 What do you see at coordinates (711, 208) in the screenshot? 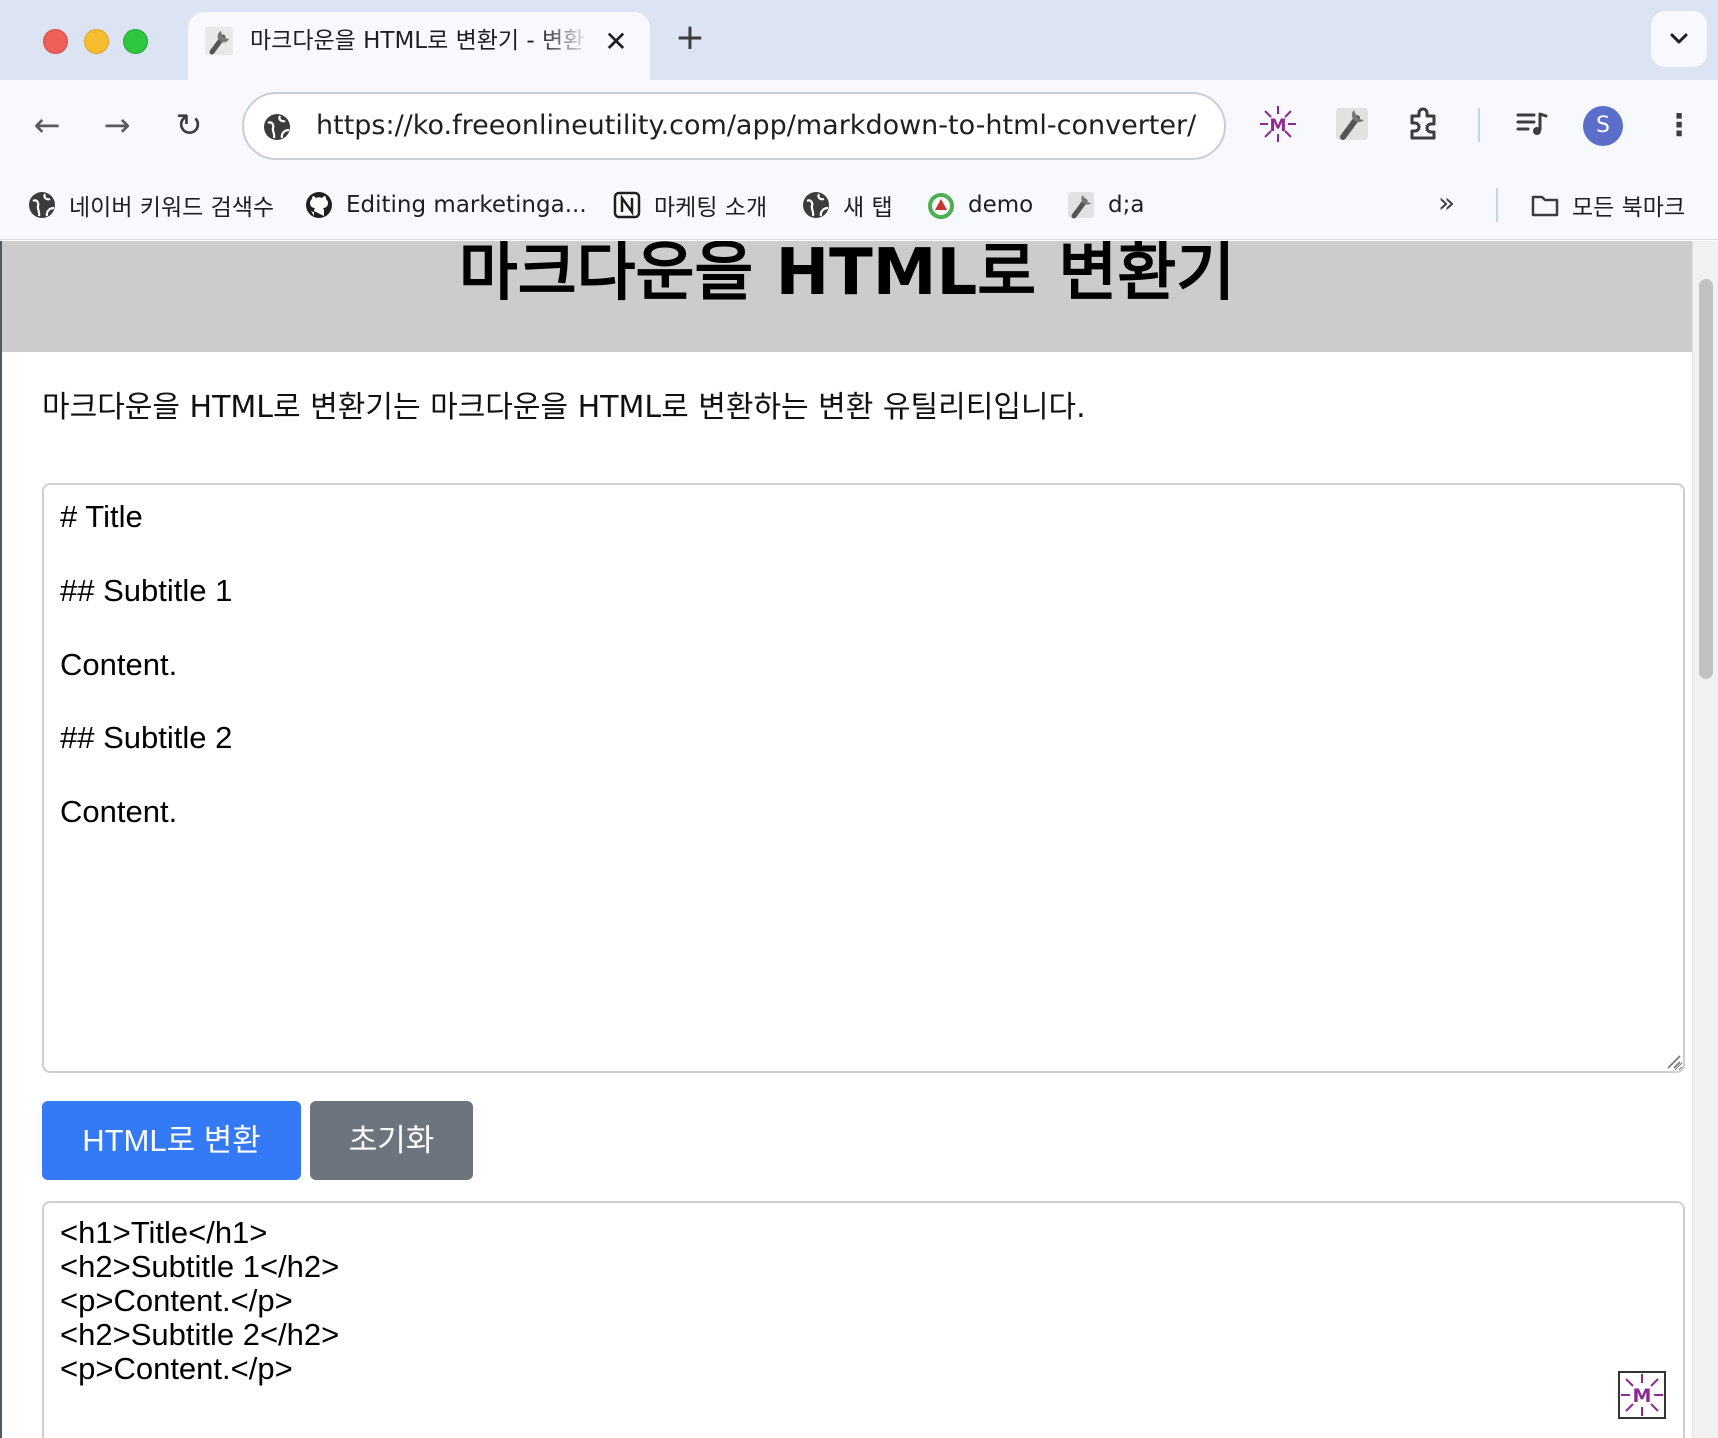
I see `bookmark-label: 마케팅 소개` at bounding box center [711, 208].